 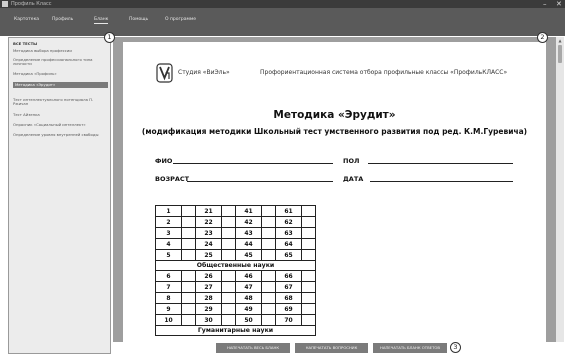 I want to click on question-number-cell: 25, so click(x=208, y=255).